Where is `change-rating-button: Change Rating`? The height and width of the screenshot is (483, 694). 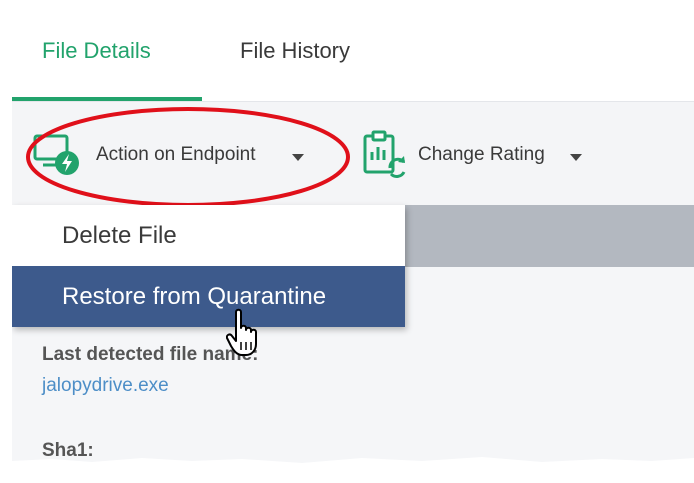 change-rating-button: Change Rating is located at coordinates (480, 155).